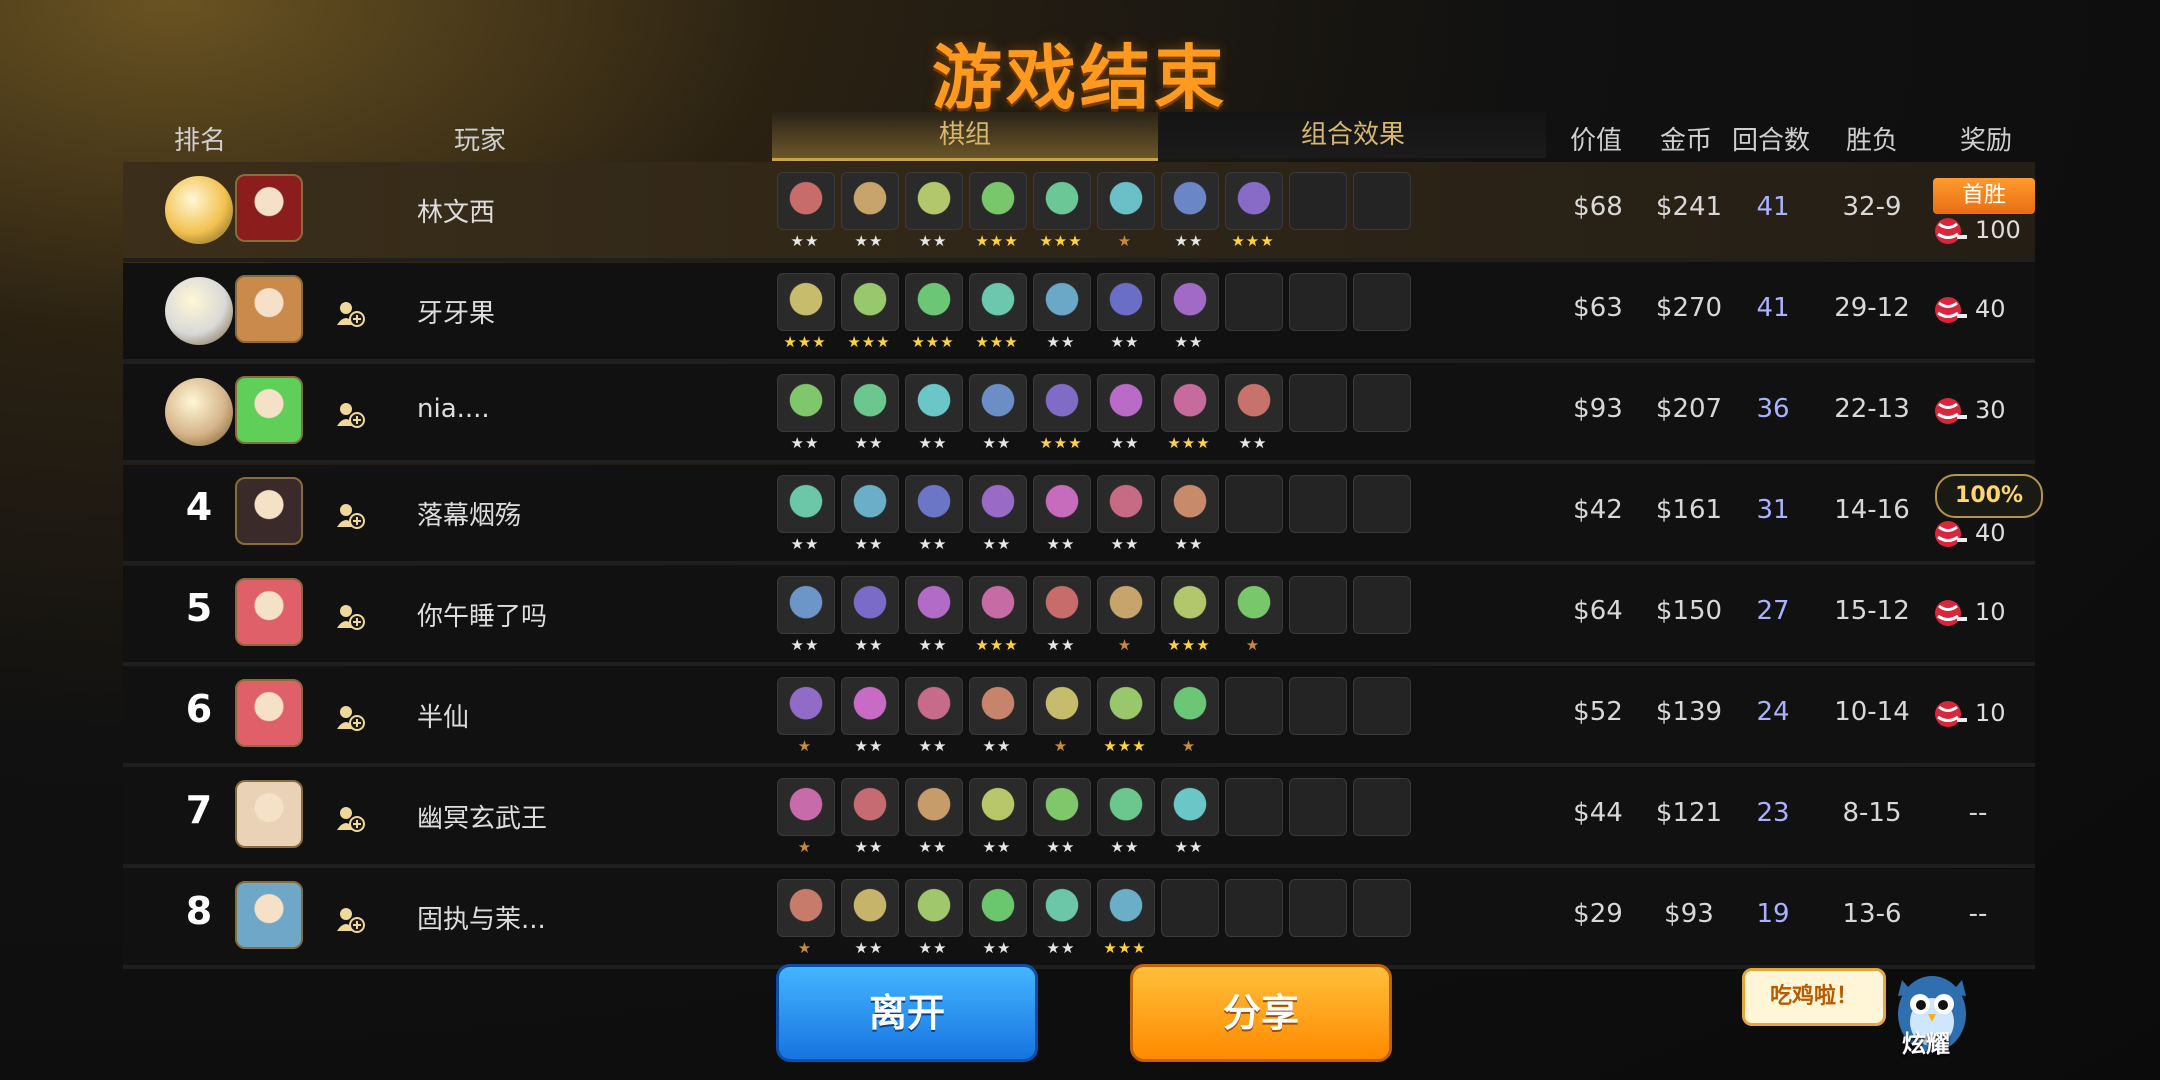 The width and height of the screenshot is (2160, 1080). I want to click on table-row: 6 半仙 ★ ★★ ★★ ★★ ★ ★★★ ★ $52 $139 24 10-14 10, so click(1079, 717).